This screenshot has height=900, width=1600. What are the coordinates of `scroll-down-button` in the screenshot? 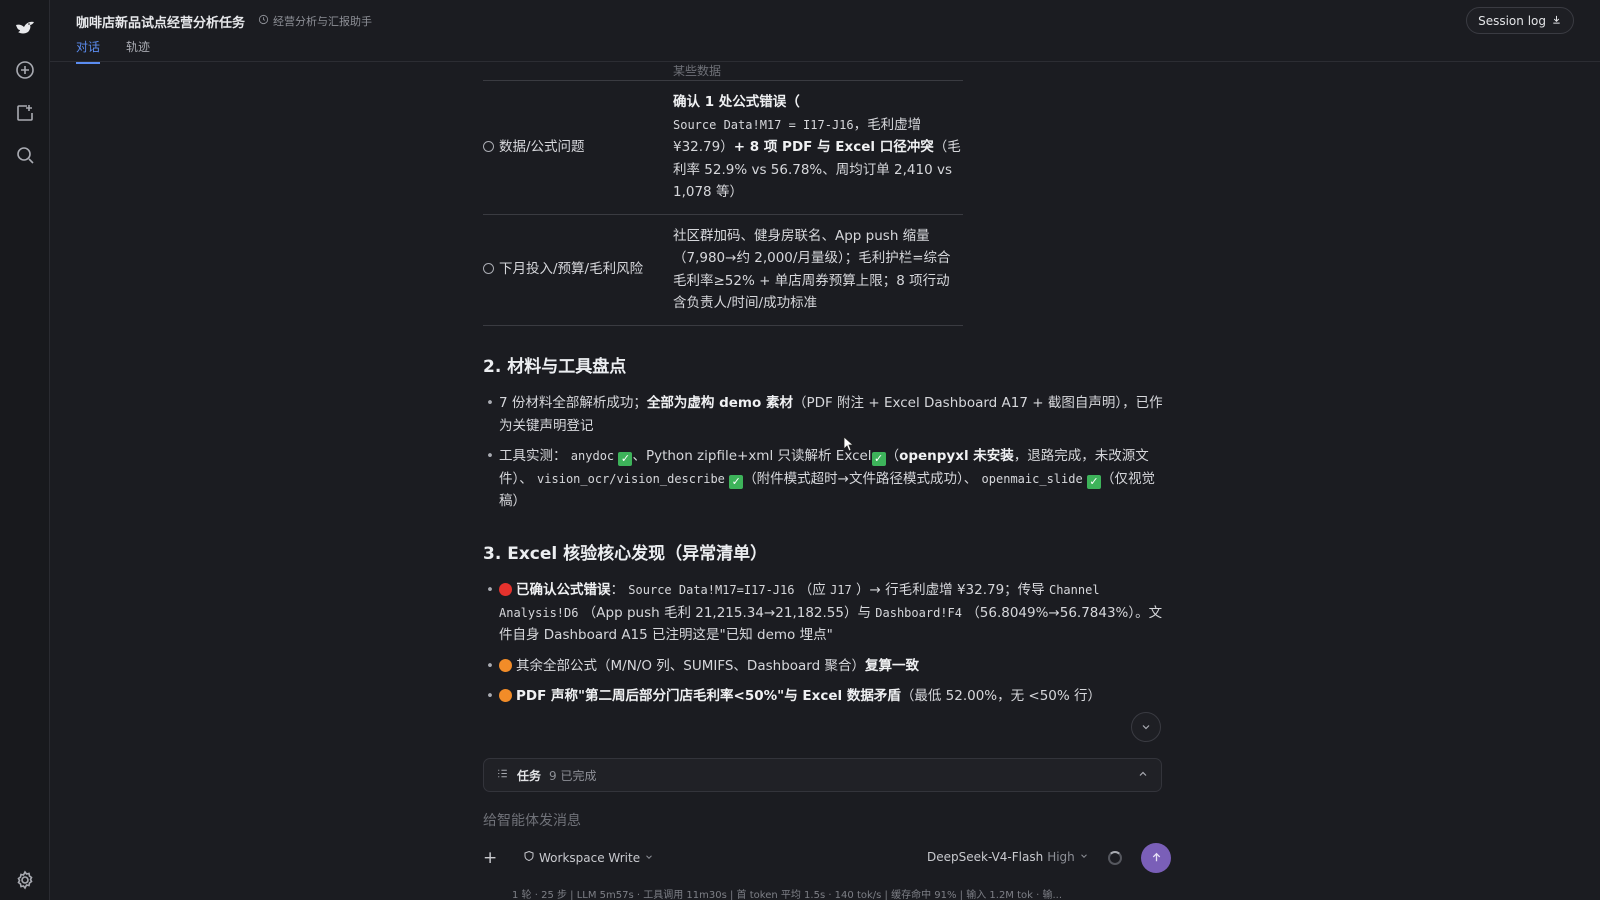 It's located at (1146, 727).